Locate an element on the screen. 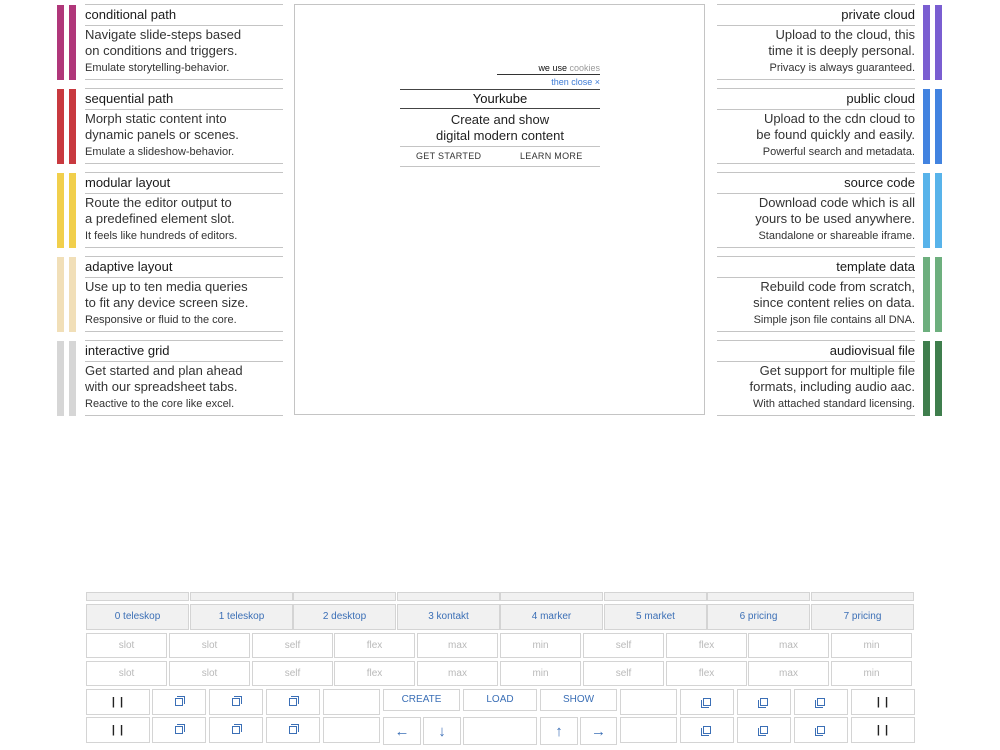  feature-card-description-line: yours to be used anywhere. is located at coordinates (835, 218).